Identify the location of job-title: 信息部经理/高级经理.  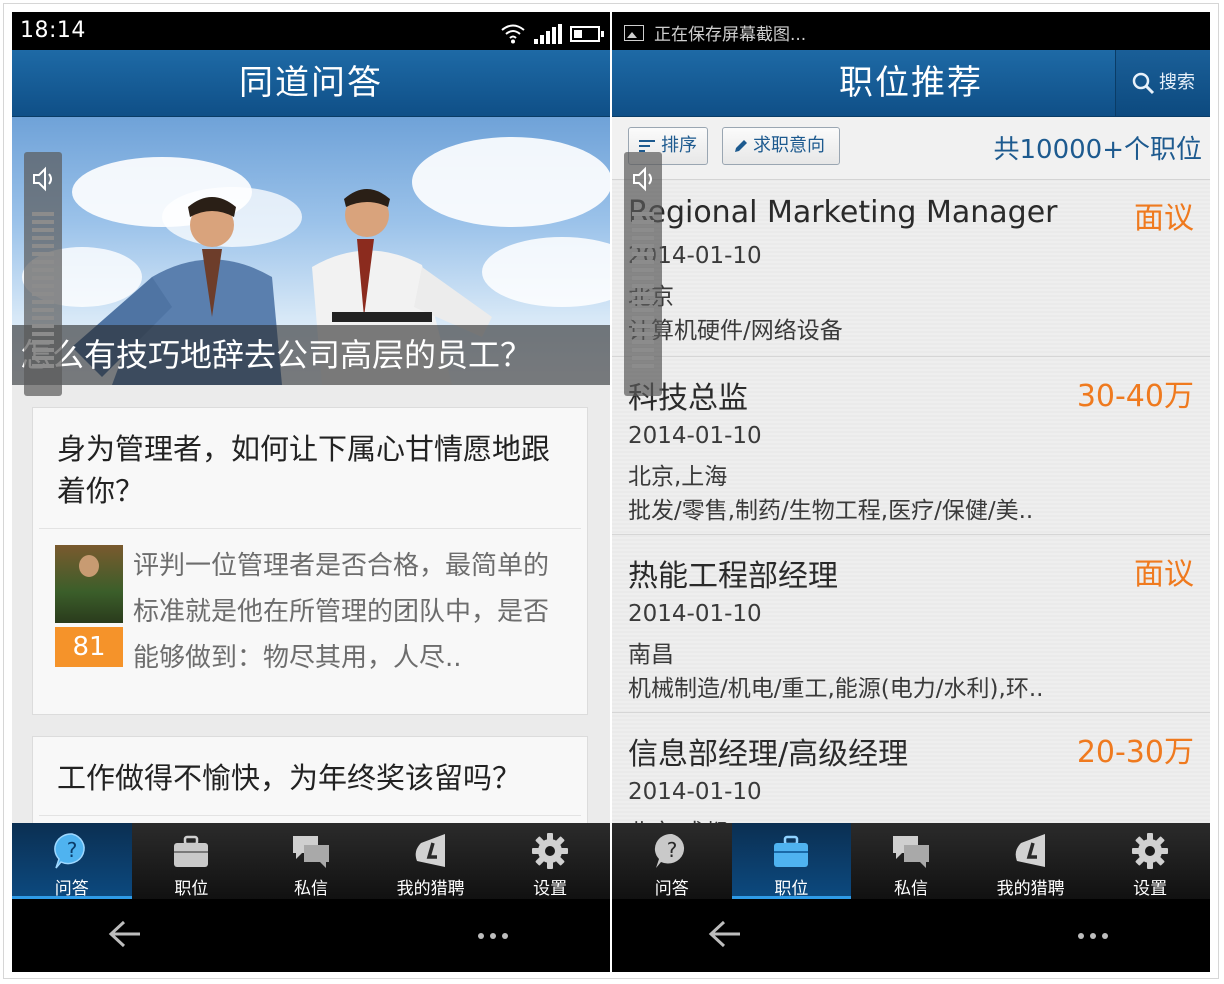
(768, 754).